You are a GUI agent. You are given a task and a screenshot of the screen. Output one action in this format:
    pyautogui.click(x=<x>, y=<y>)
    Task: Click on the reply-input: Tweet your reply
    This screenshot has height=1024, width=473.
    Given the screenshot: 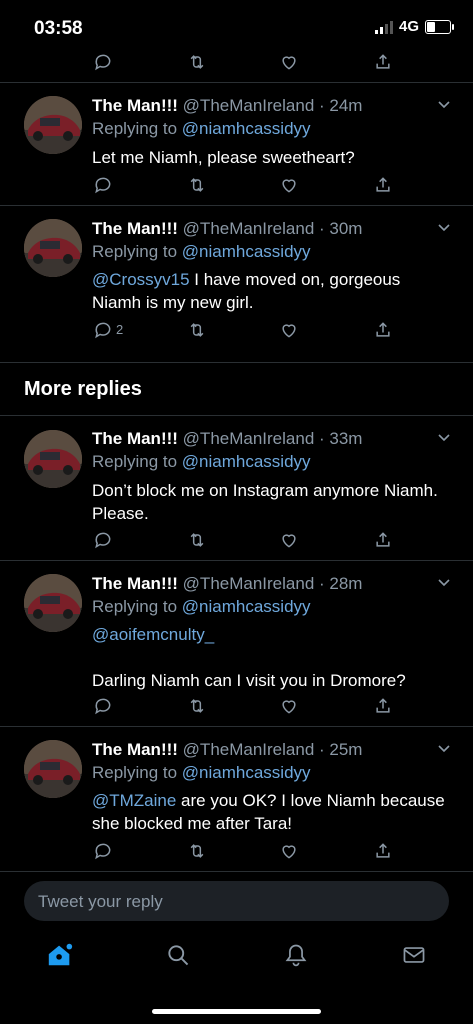 What is the action you would take?
    pyautogui.click(x=236, y=901)
    